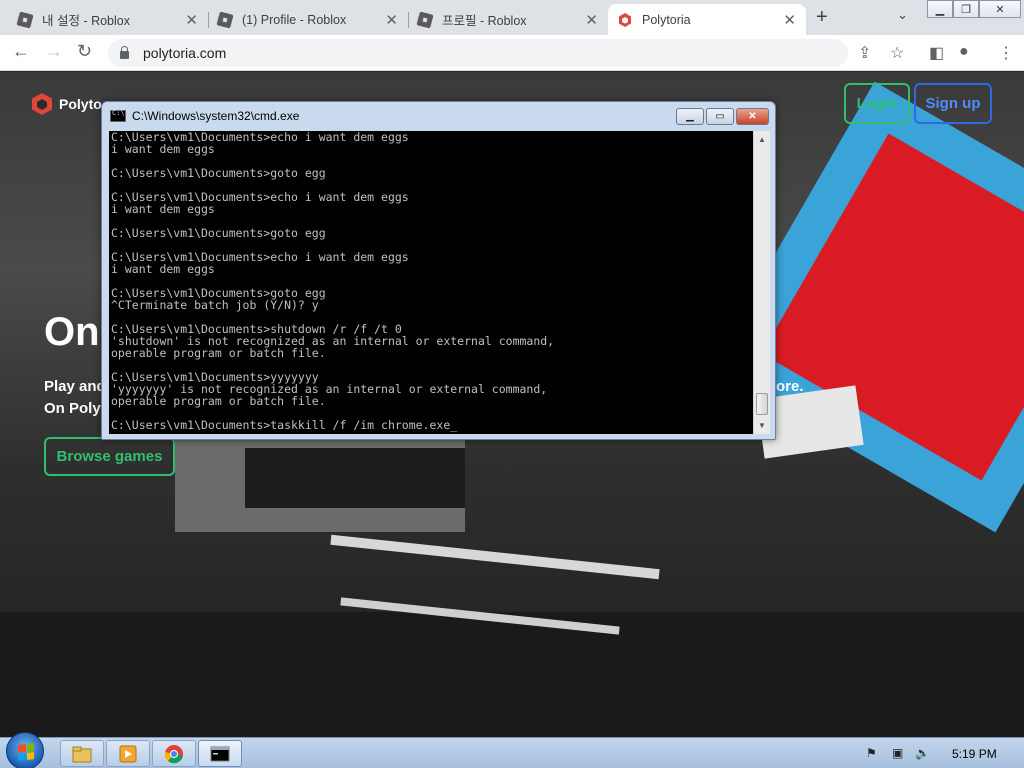  I want to click on cmd-titlebar: C:\Windows\system32\cmd.exe ▁ ▭ ✕, so click(438, 116).